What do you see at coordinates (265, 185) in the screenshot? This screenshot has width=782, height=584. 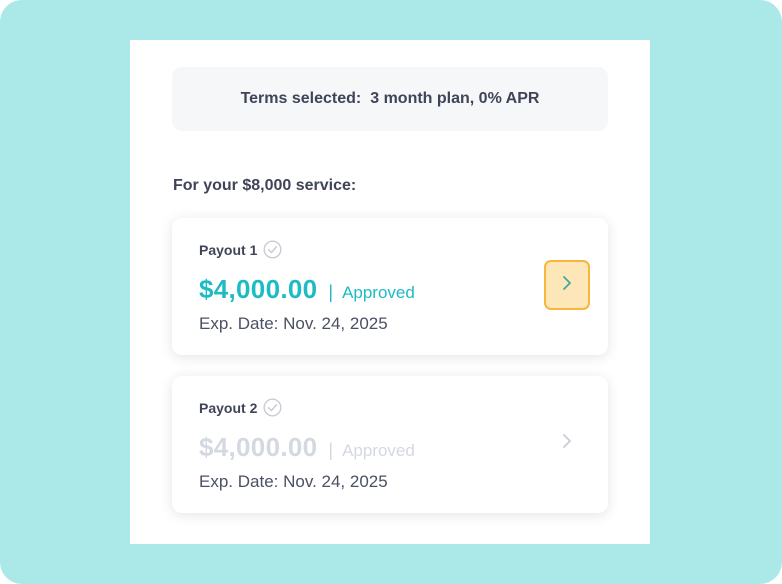 I see `service-heading: For your $8,000 service:` at bounding box center [265, 185].